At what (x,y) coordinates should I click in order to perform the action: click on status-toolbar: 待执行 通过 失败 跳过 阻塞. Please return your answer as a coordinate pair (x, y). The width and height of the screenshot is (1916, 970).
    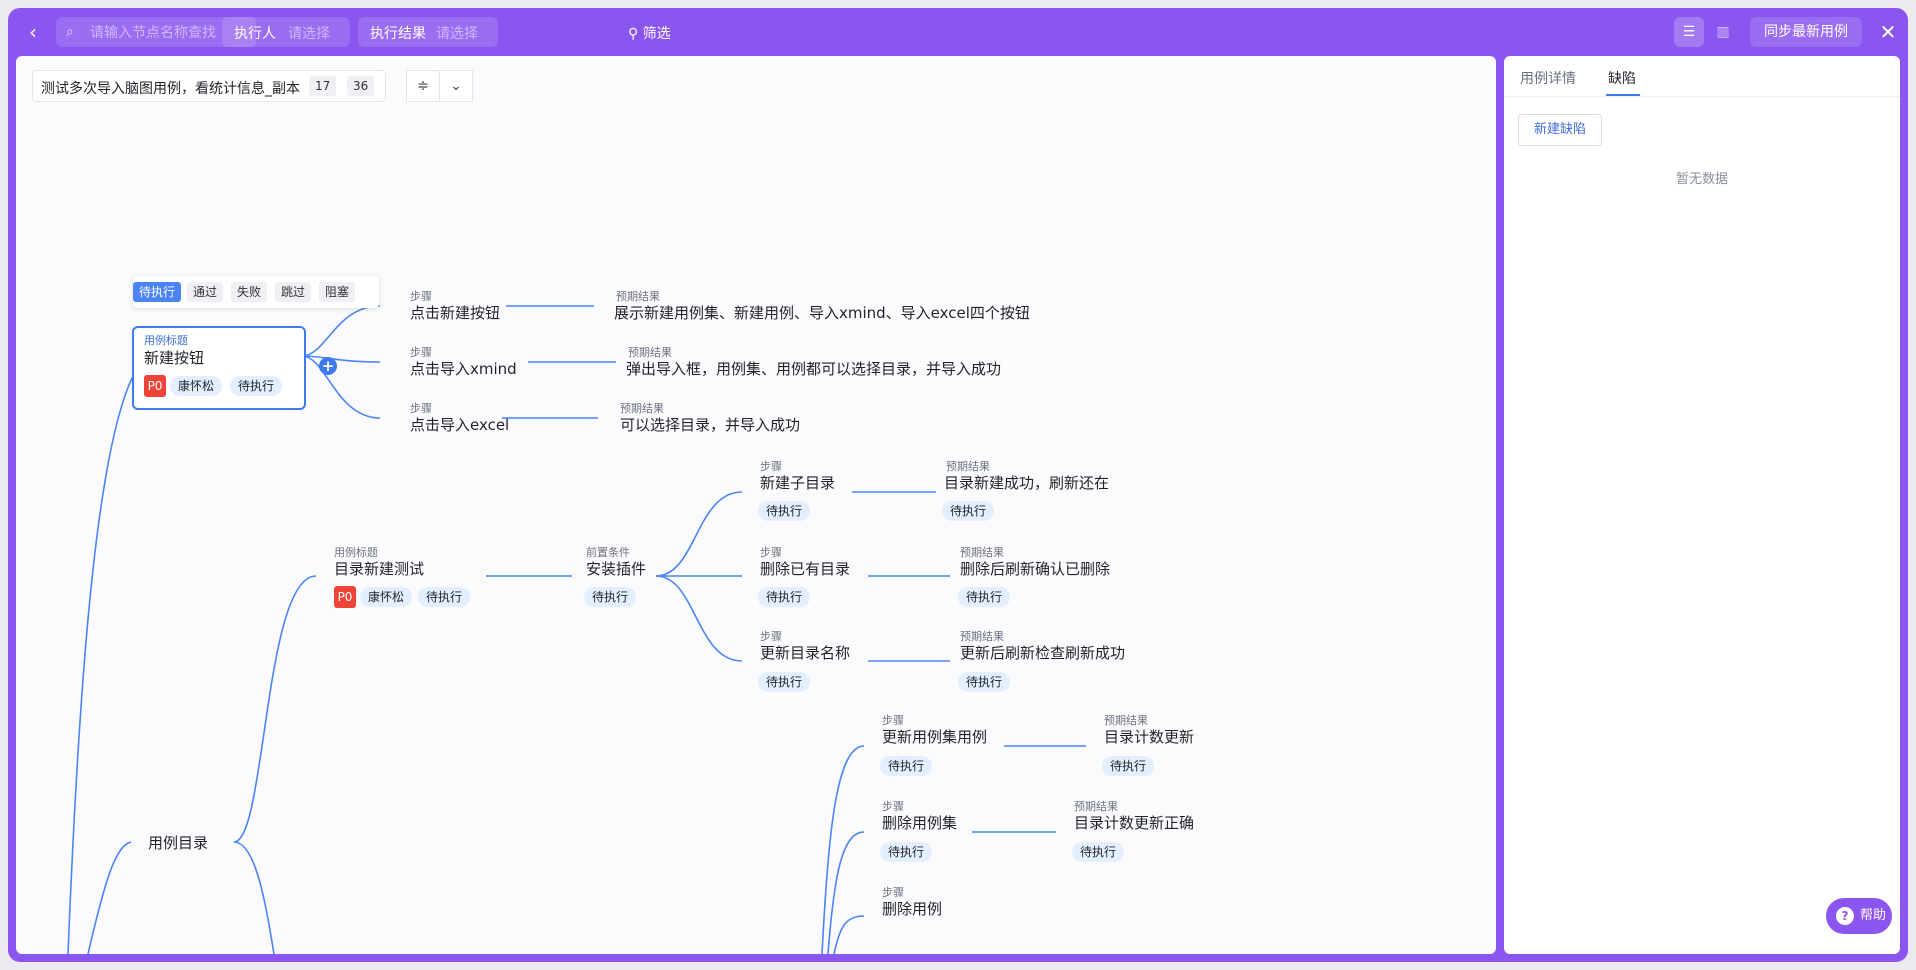
    Looking at the image, I should click on (256, 292).